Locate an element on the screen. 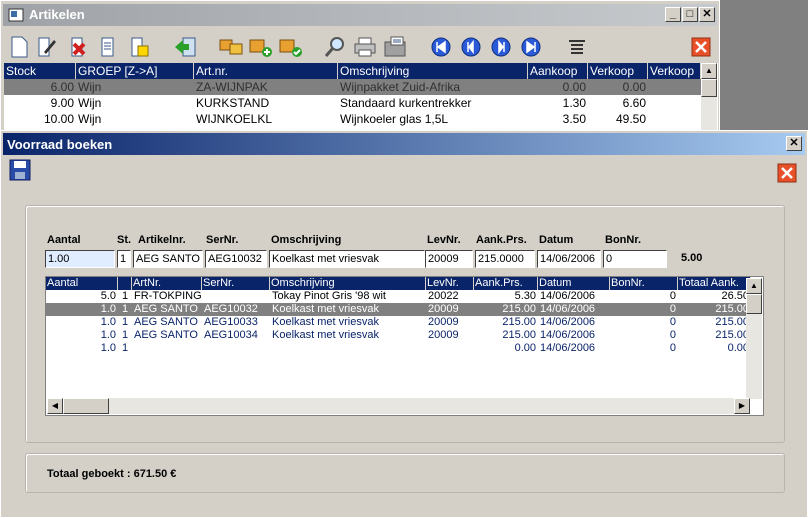 This screenshot has height=518, width=808. st-field: 1 is located at coordinates (124, 259).